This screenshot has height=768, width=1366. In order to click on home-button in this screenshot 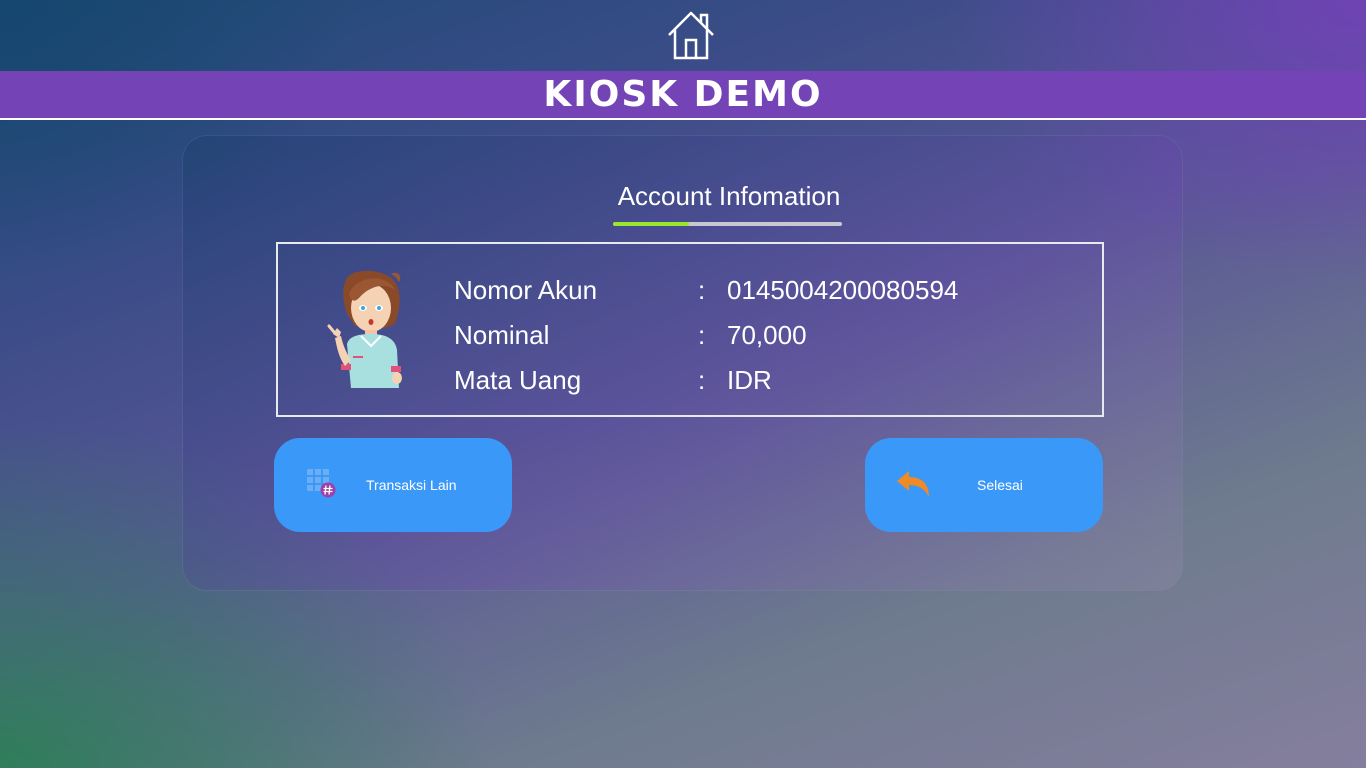, I will do `click(691, 35)`.